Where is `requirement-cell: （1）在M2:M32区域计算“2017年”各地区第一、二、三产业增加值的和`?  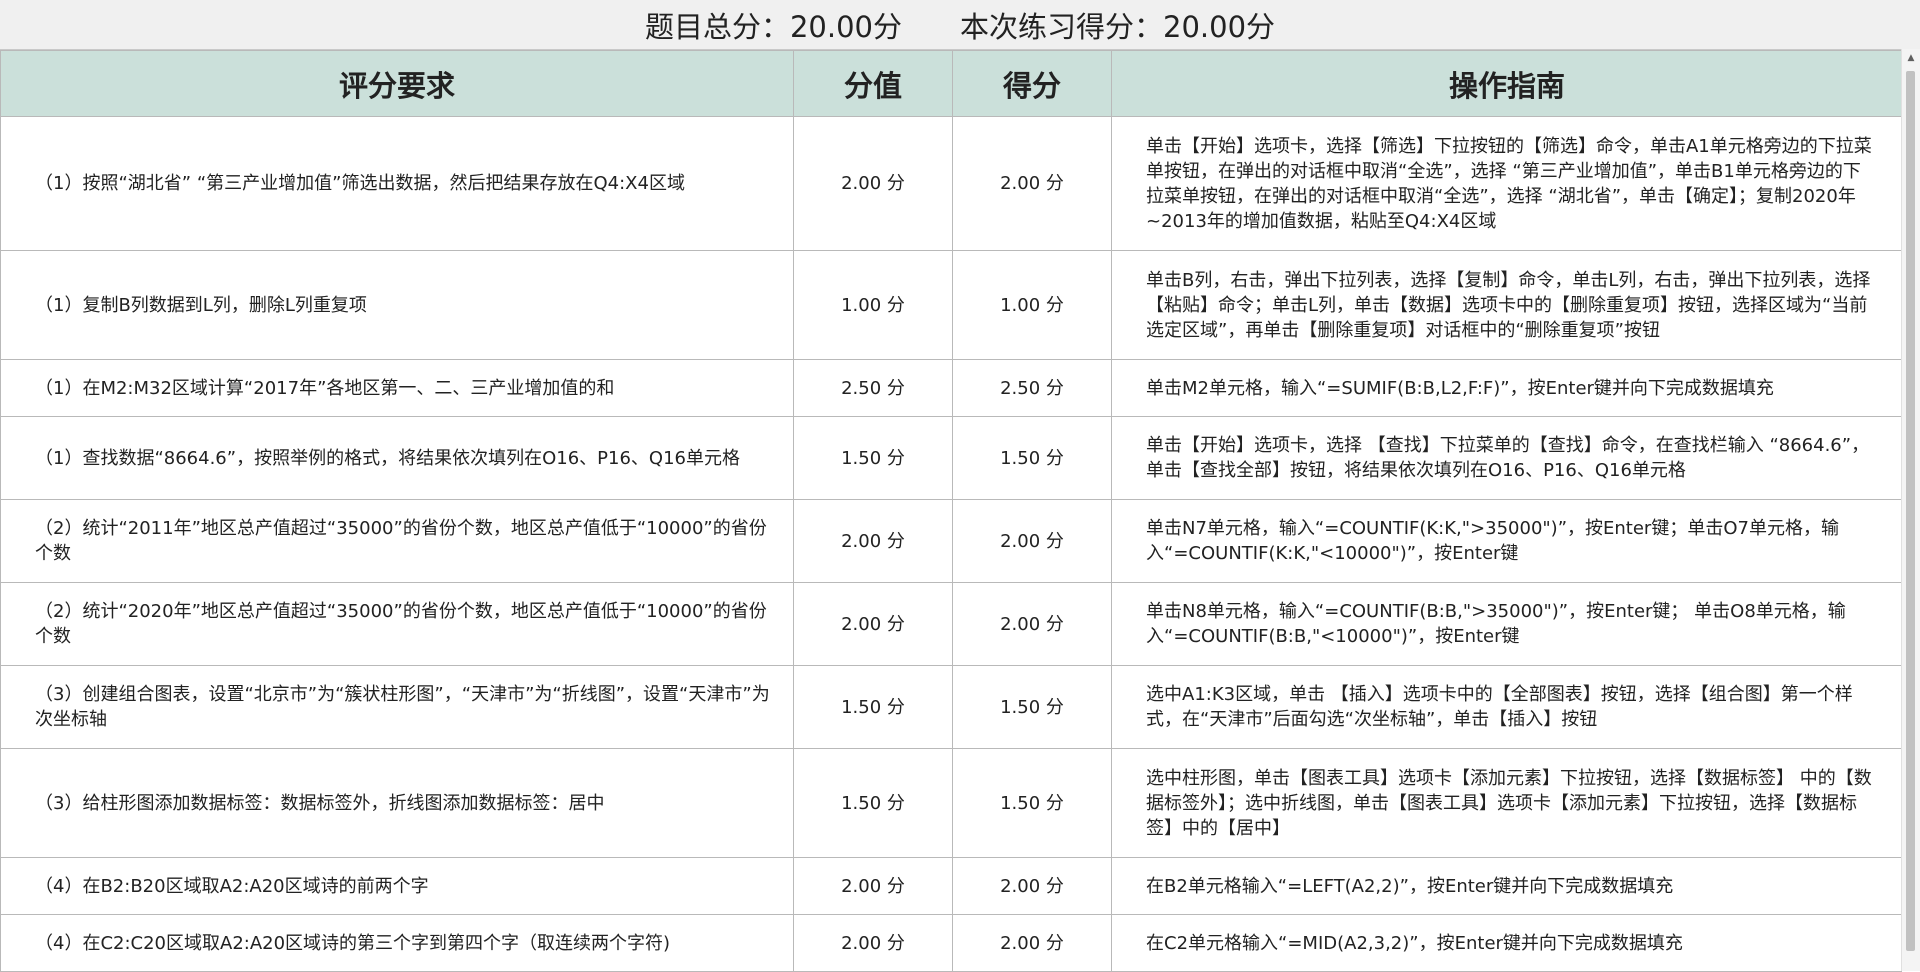
requirement-cell: （1）在M2:M32区域计算“2017年”各地区第一、二、三产业增加值的和 is located at coordinates (397, 388).